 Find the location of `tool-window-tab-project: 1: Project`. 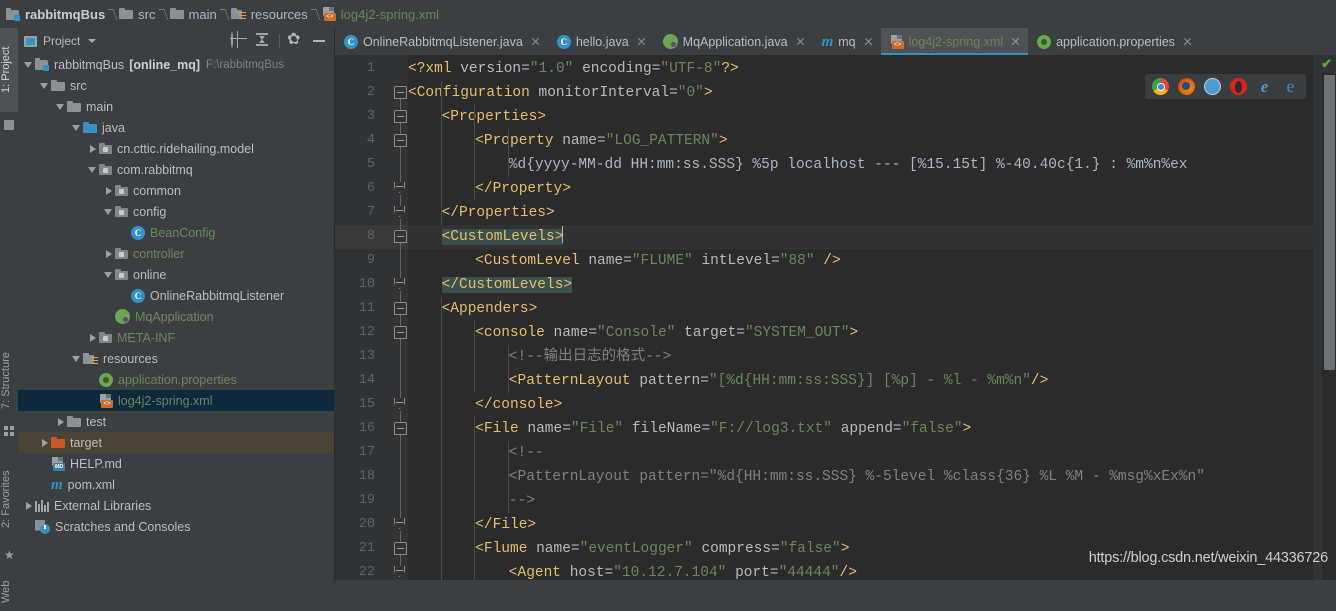

tool-window-tab-project: 1: Project is located at coordinates (9, 70).